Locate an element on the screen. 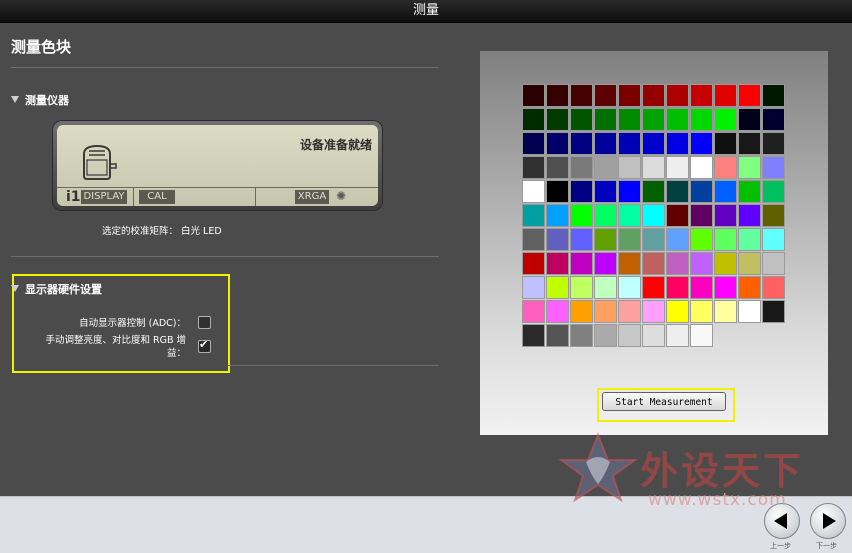 Image resolution: width=852 pixels, height=553 pixels. lcd-screen: 设备准备就绪 i1 DISPLAY CAL XRGA ✺ is located at coordinates (217, 165).